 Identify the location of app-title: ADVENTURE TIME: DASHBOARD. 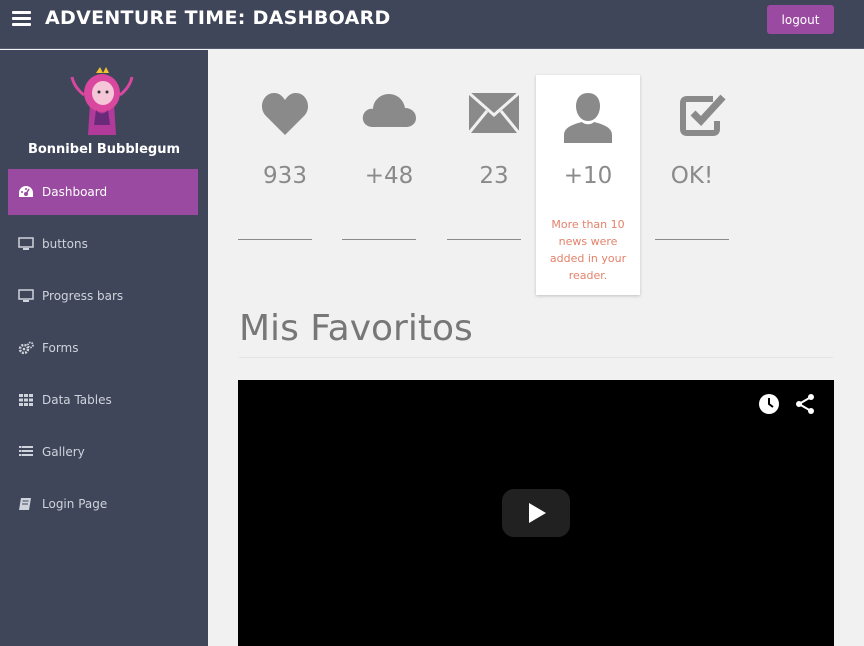
(218, 18).